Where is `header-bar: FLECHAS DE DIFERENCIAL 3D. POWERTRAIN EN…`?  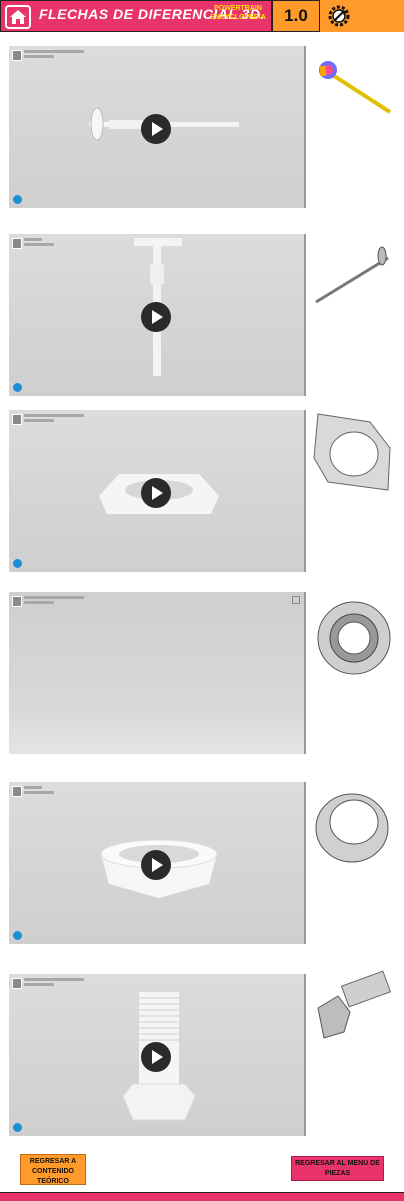 header-bar: FLECHAS DE DIFERENCIAL 3D. POWERTRAIN EN… is located at coordinates (202, 16).